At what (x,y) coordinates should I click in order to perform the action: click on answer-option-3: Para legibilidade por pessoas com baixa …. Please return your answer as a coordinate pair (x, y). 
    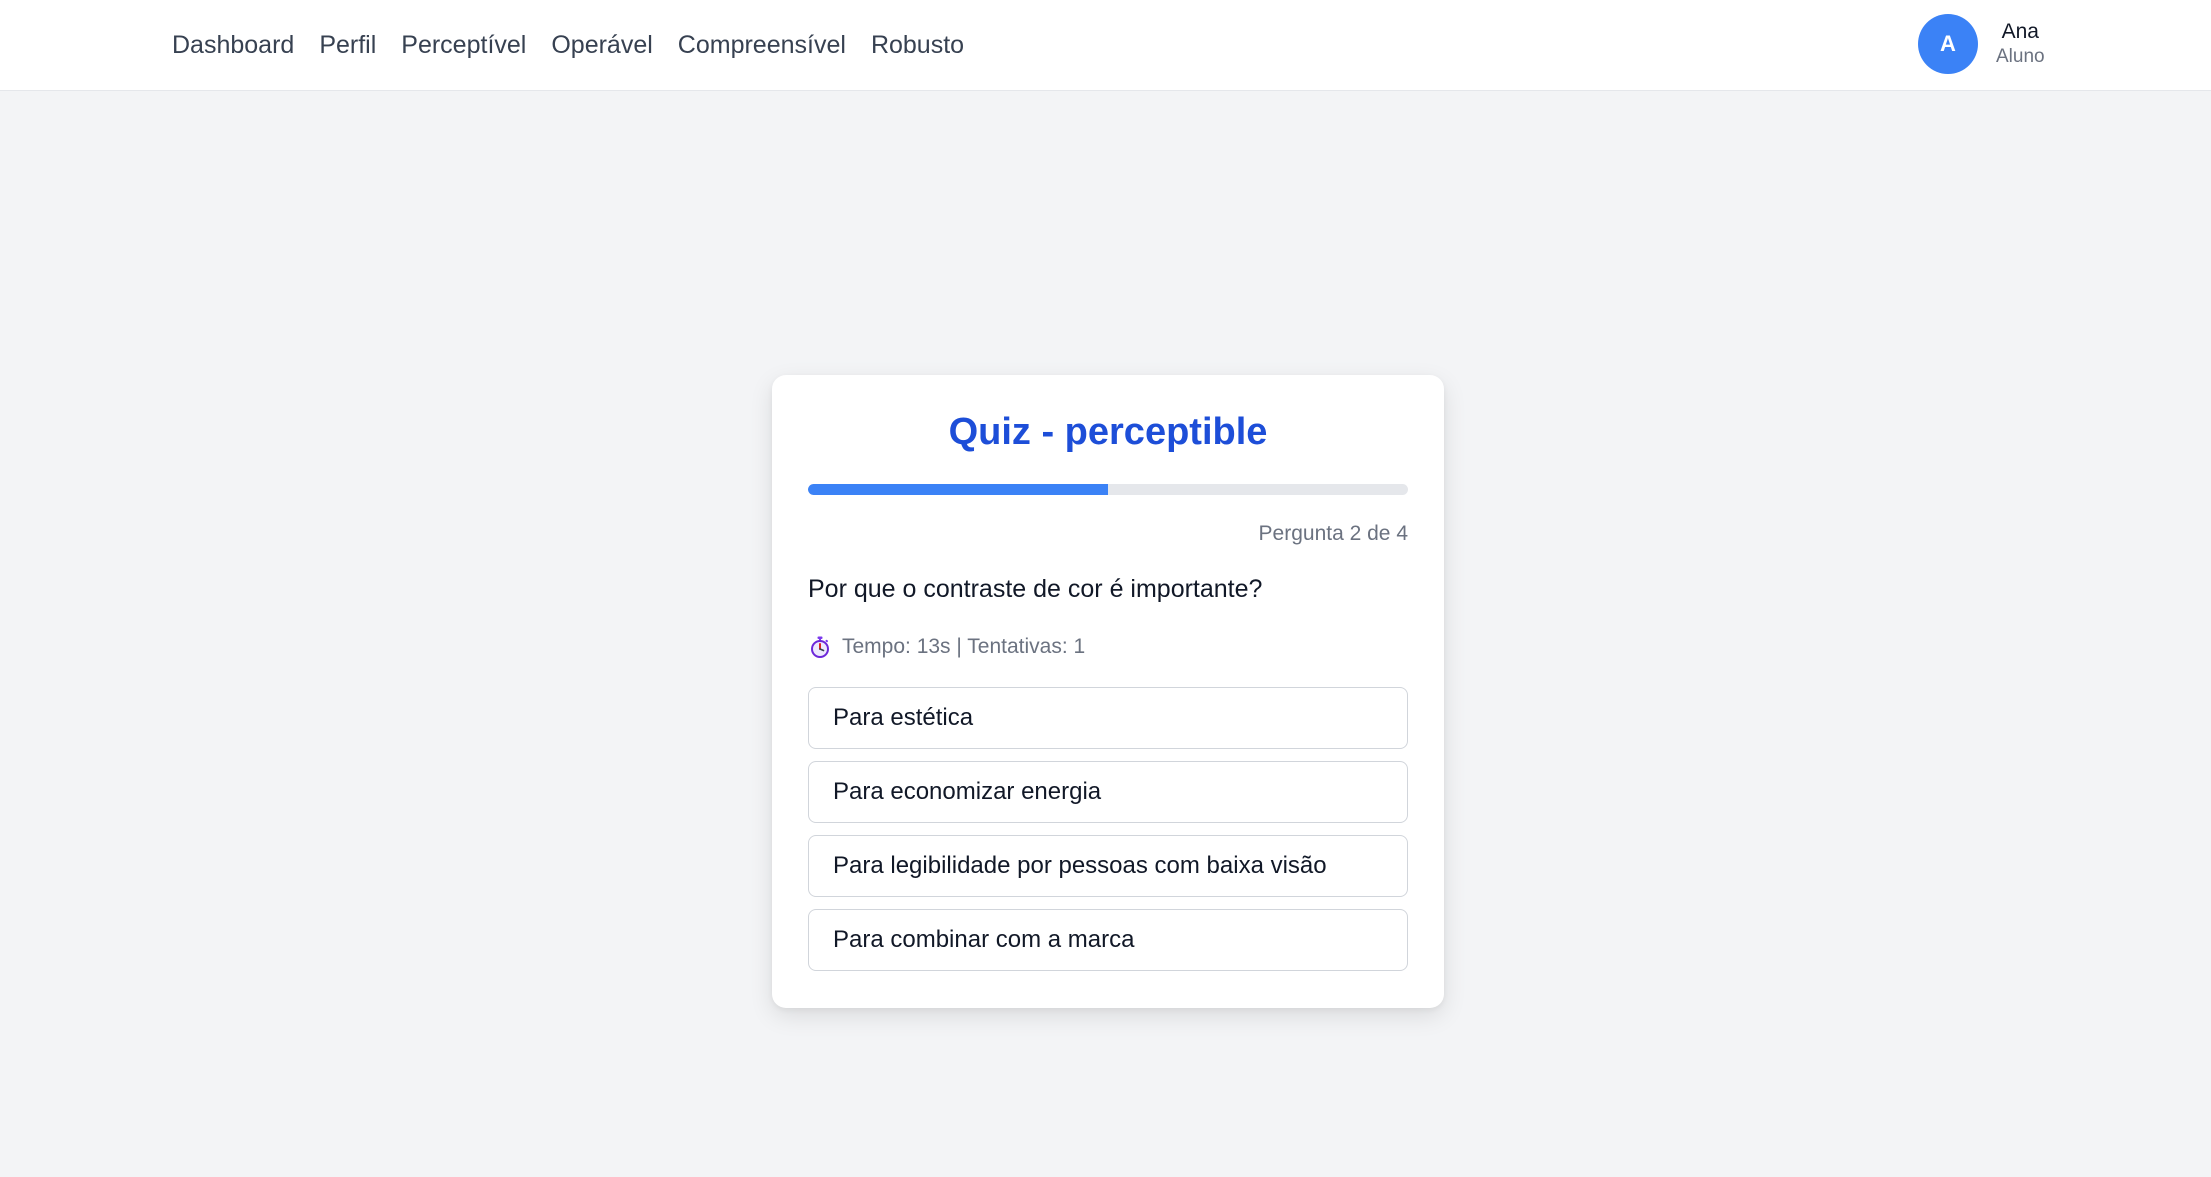
    Looking at the image, I should click on (1108, 866).